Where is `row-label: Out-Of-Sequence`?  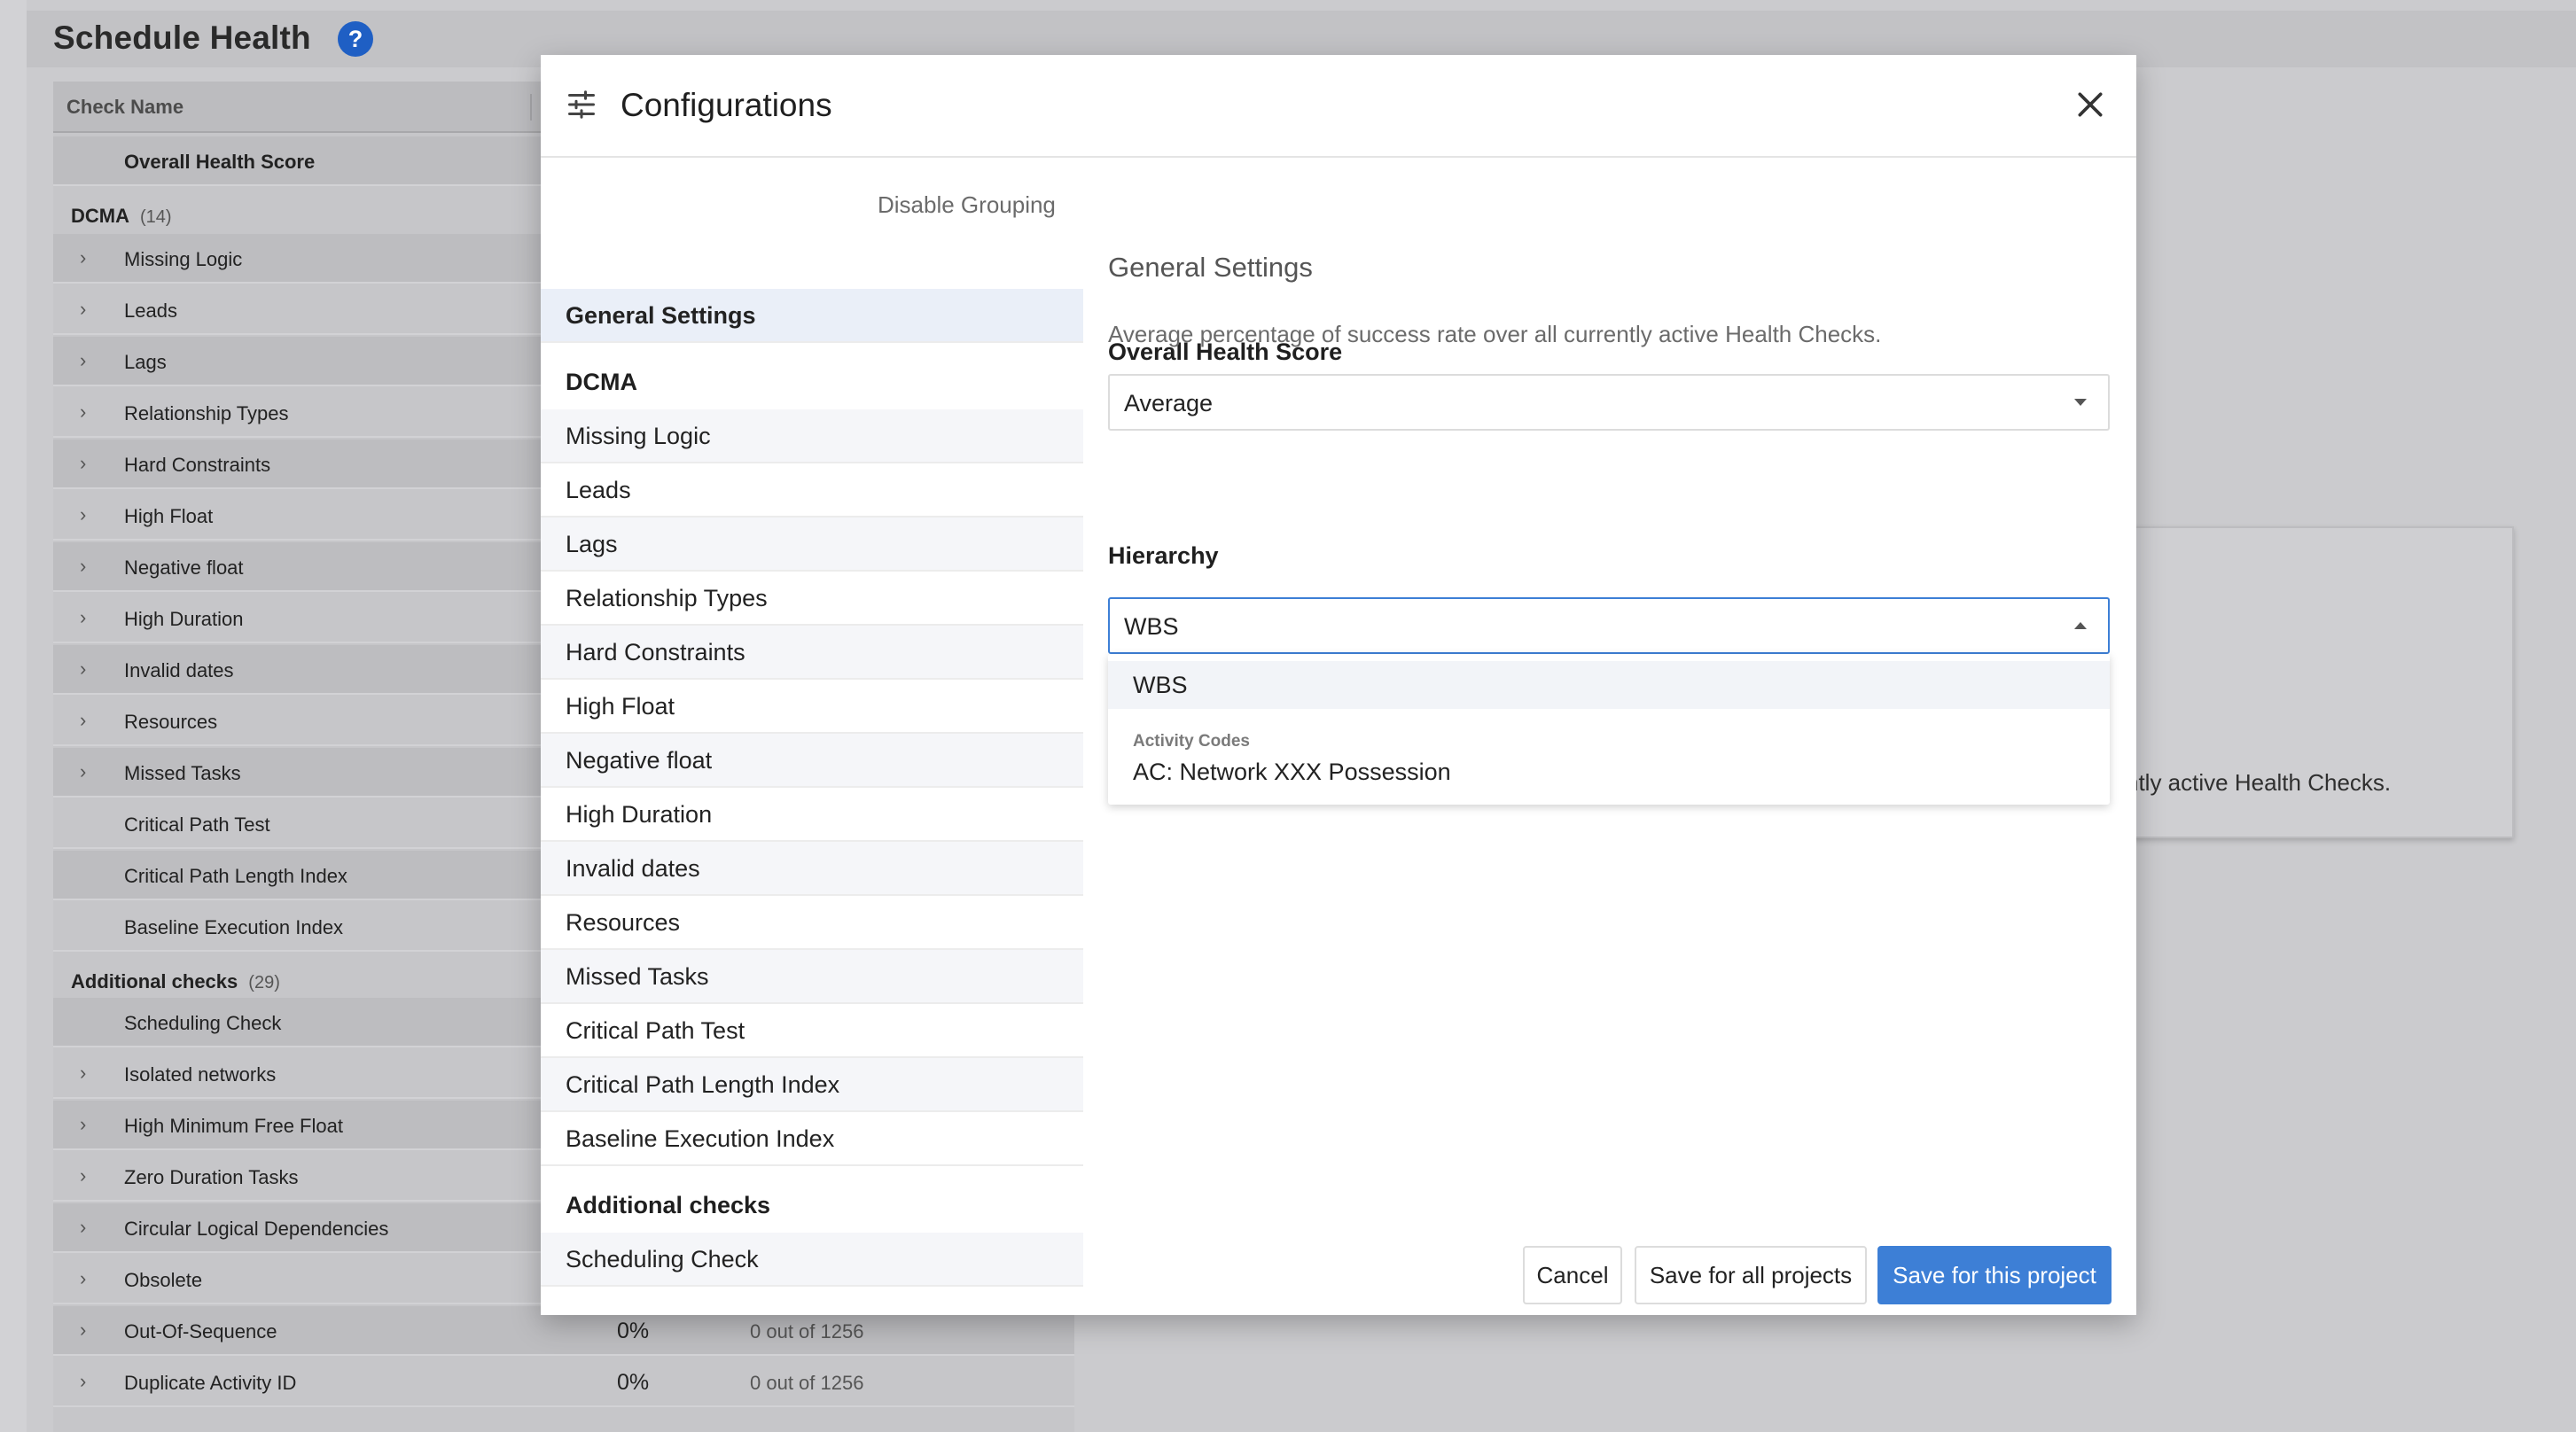
row-label: Out-Of-Sequence is located at coordinates (200, 1331).